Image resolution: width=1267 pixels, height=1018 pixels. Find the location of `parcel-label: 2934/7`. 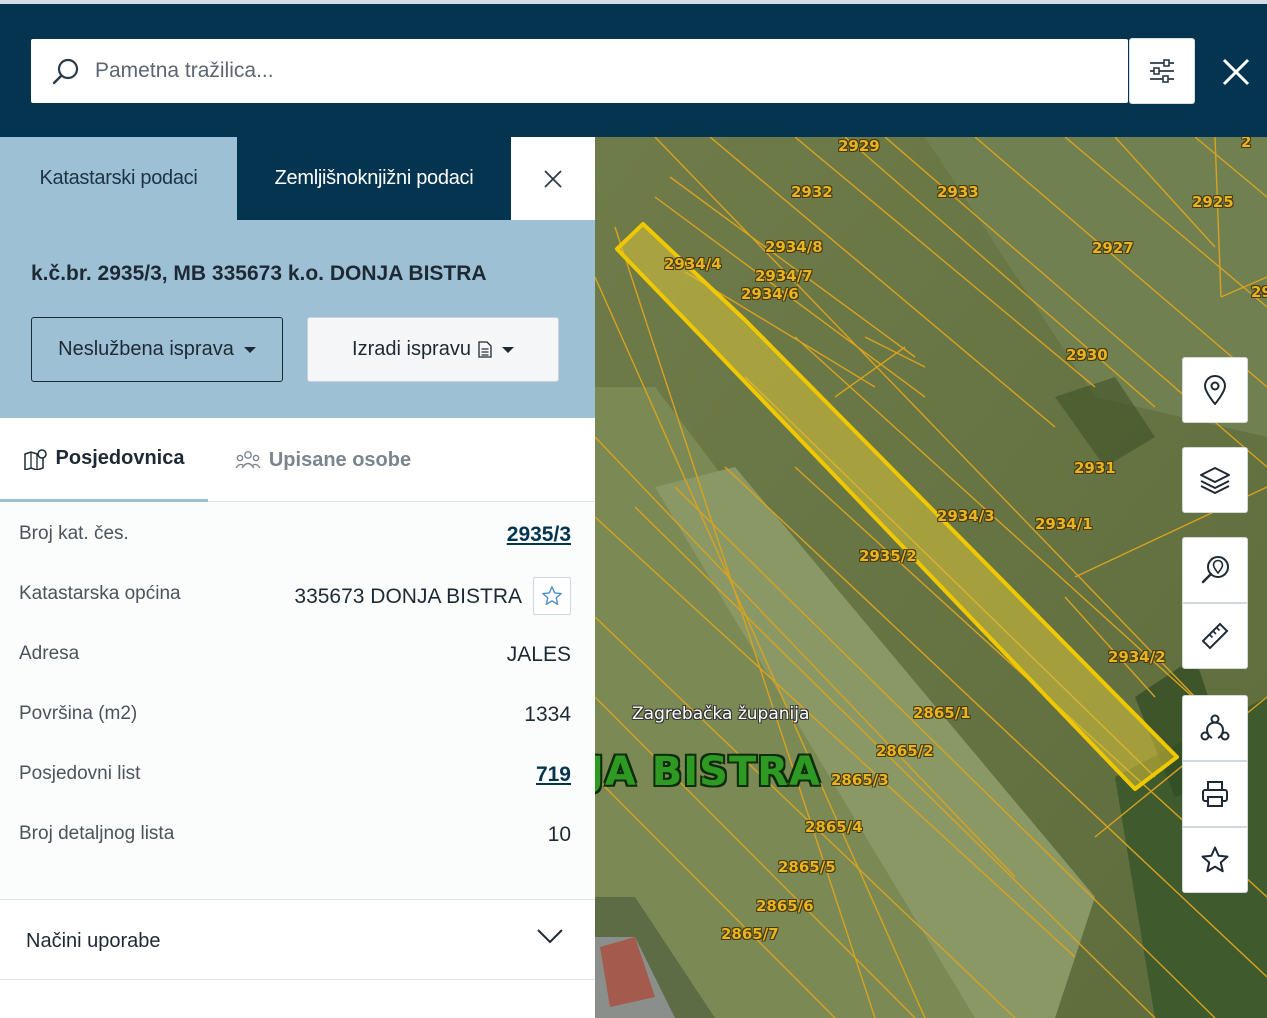

parcel-label: 2934/7 is located at coordinates (784, 276).